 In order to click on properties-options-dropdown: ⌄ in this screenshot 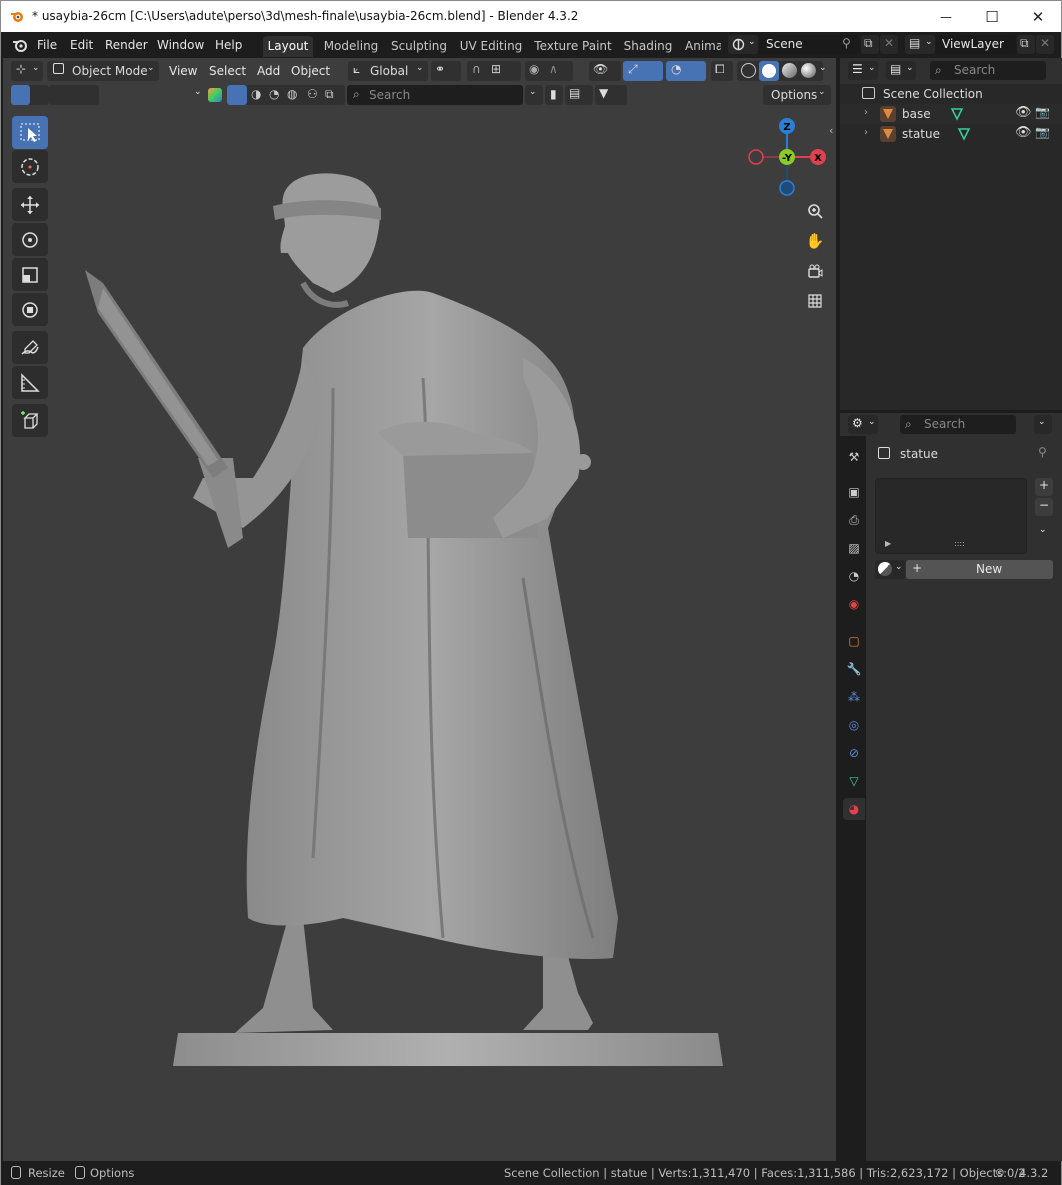, I will do `click(1043, 424)`.